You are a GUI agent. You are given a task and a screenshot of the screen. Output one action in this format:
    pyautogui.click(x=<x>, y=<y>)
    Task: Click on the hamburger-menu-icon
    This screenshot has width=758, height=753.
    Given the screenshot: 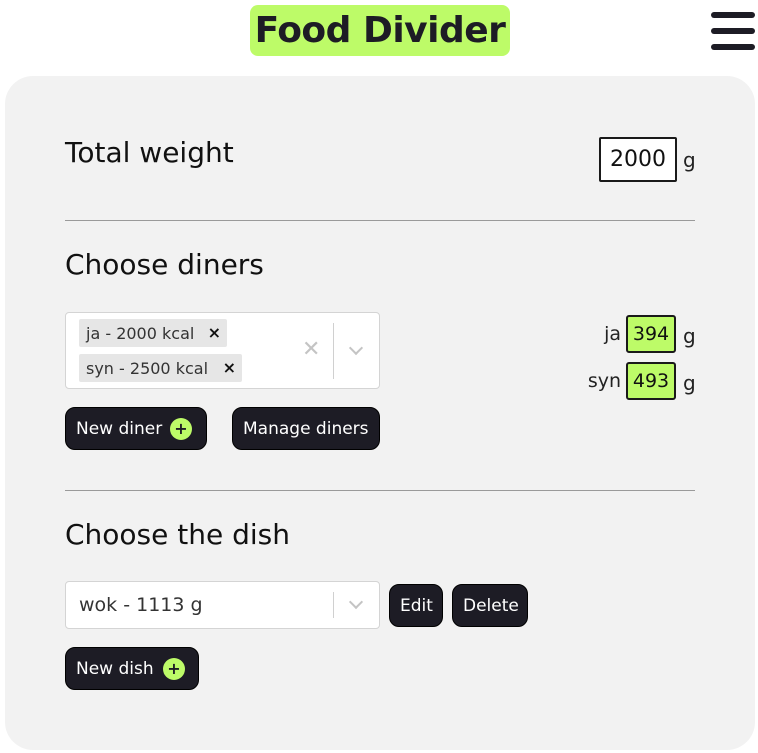 What is the action you would take?
    pyautogui.click(x=733, y=31)
    